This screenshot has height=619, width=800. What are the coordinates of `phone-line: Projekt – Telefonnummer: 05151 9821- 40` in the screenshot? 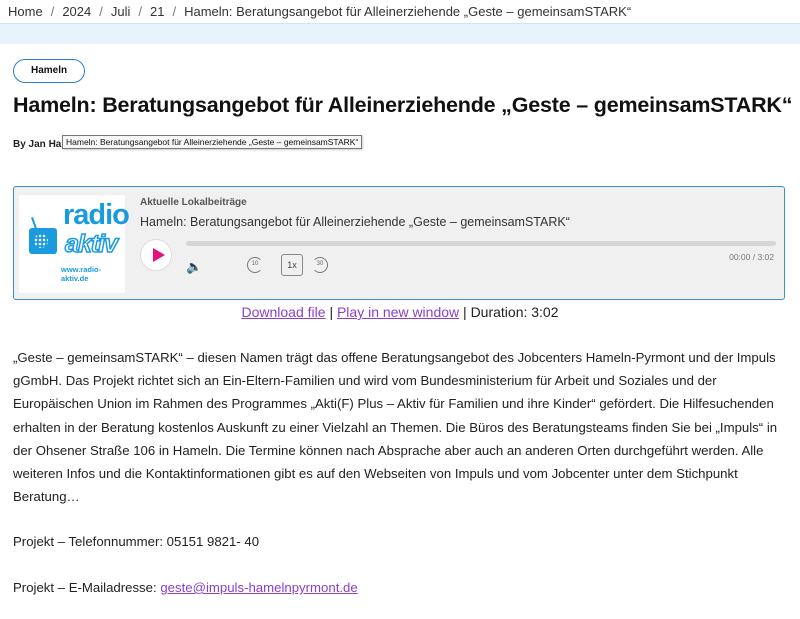 It's located at (136, 541).